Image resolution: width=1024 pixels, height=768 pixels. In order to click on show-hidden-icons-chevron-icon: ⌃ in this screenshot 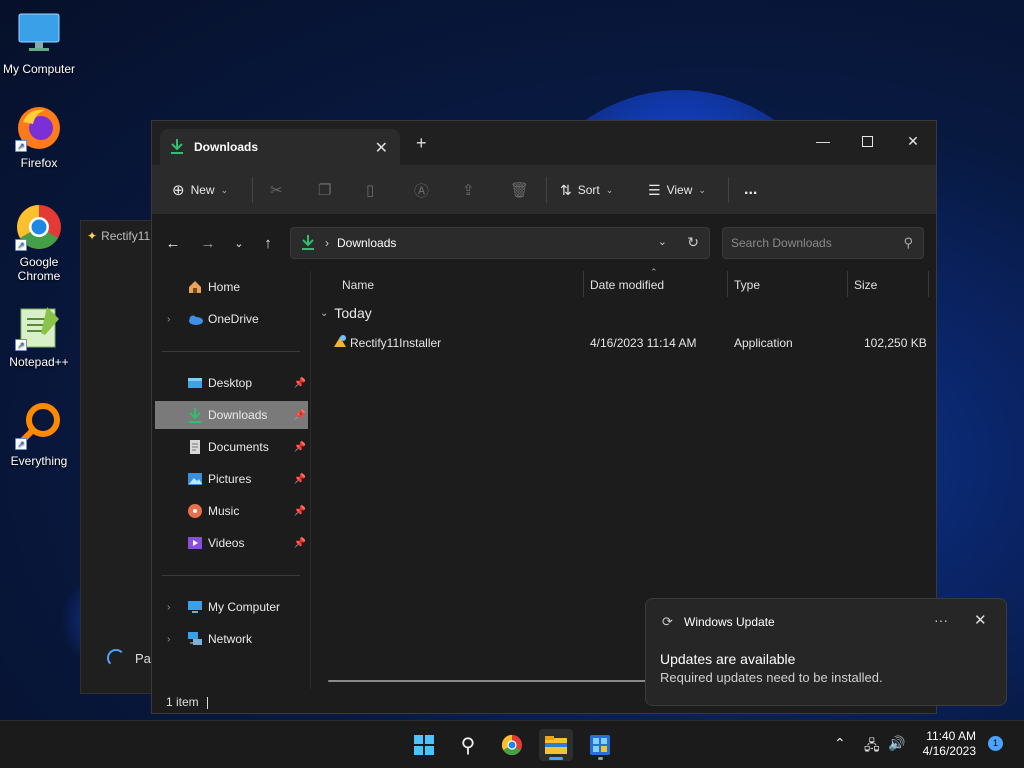, I will do `click(840, 743)`.